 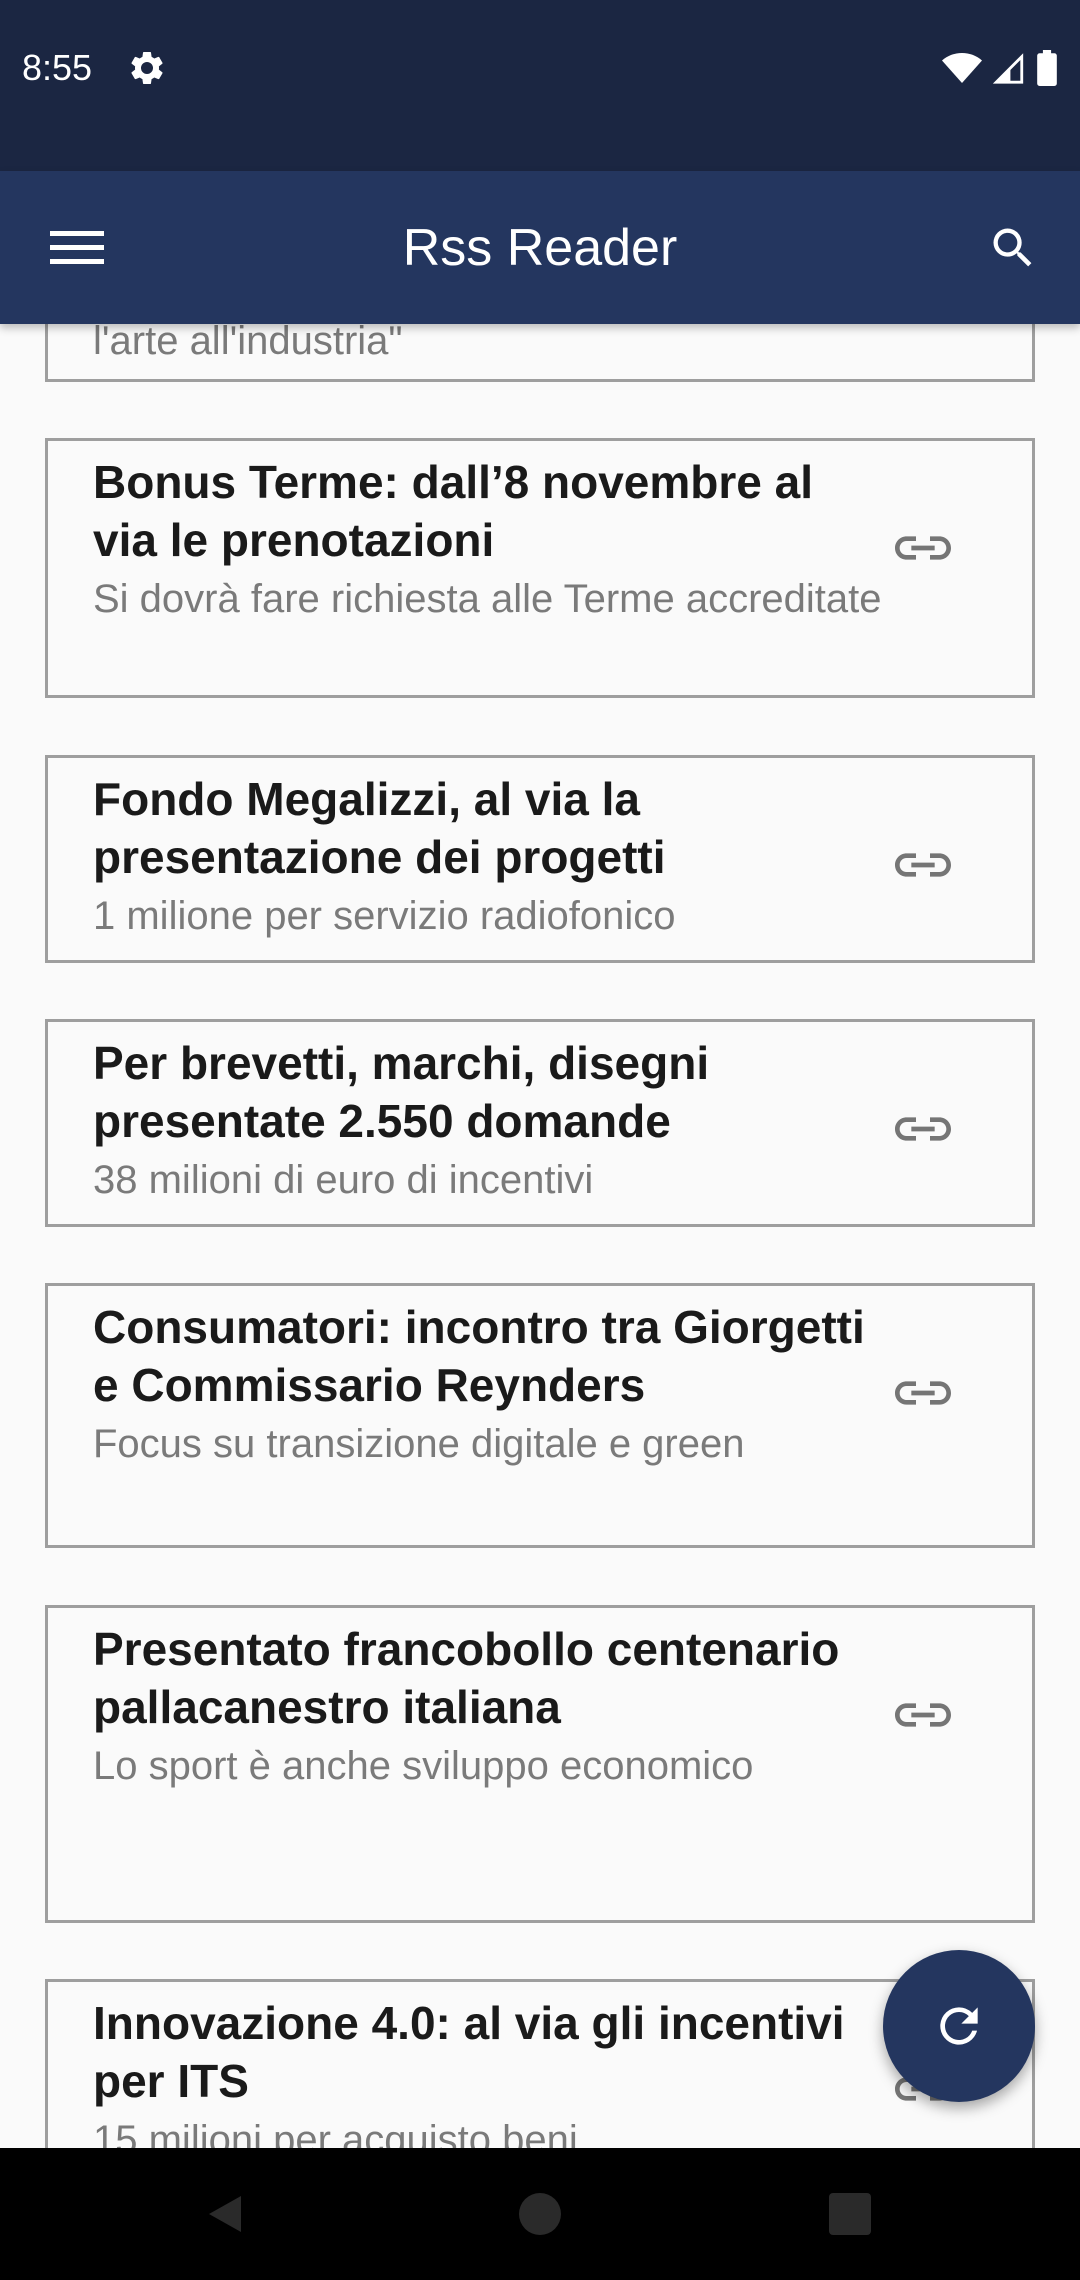 What do you see at coordinates (225, 2214) in the screenshot?
I see `back-icon` at bounding box center [225, 2214].